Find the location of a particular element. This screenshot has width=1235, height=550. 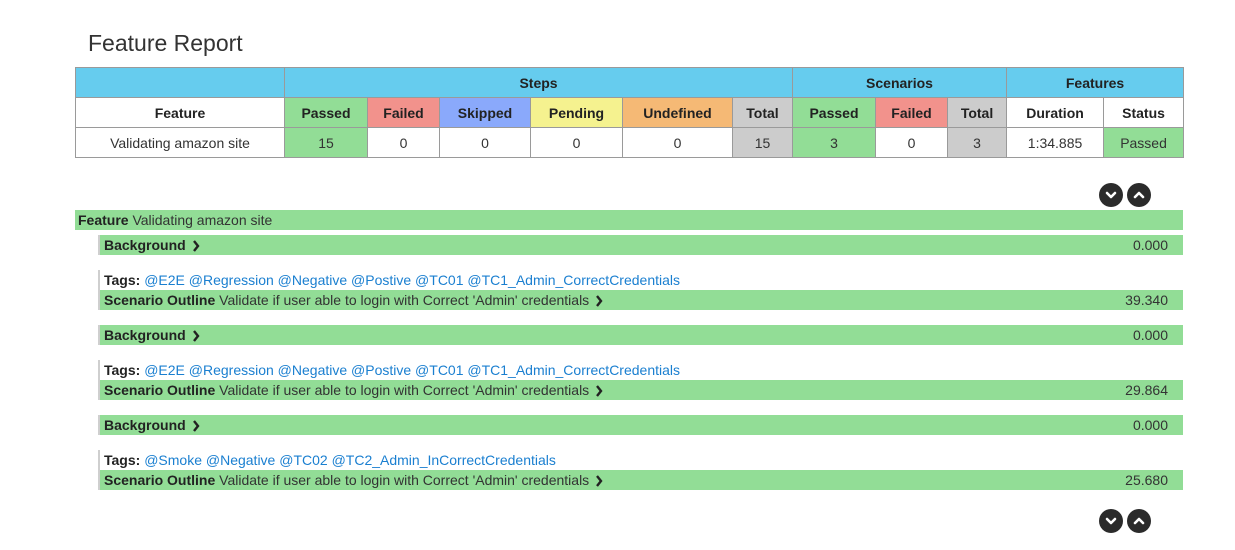

scenarios-group-header: Scenarios is located at coordinates (899, 82).